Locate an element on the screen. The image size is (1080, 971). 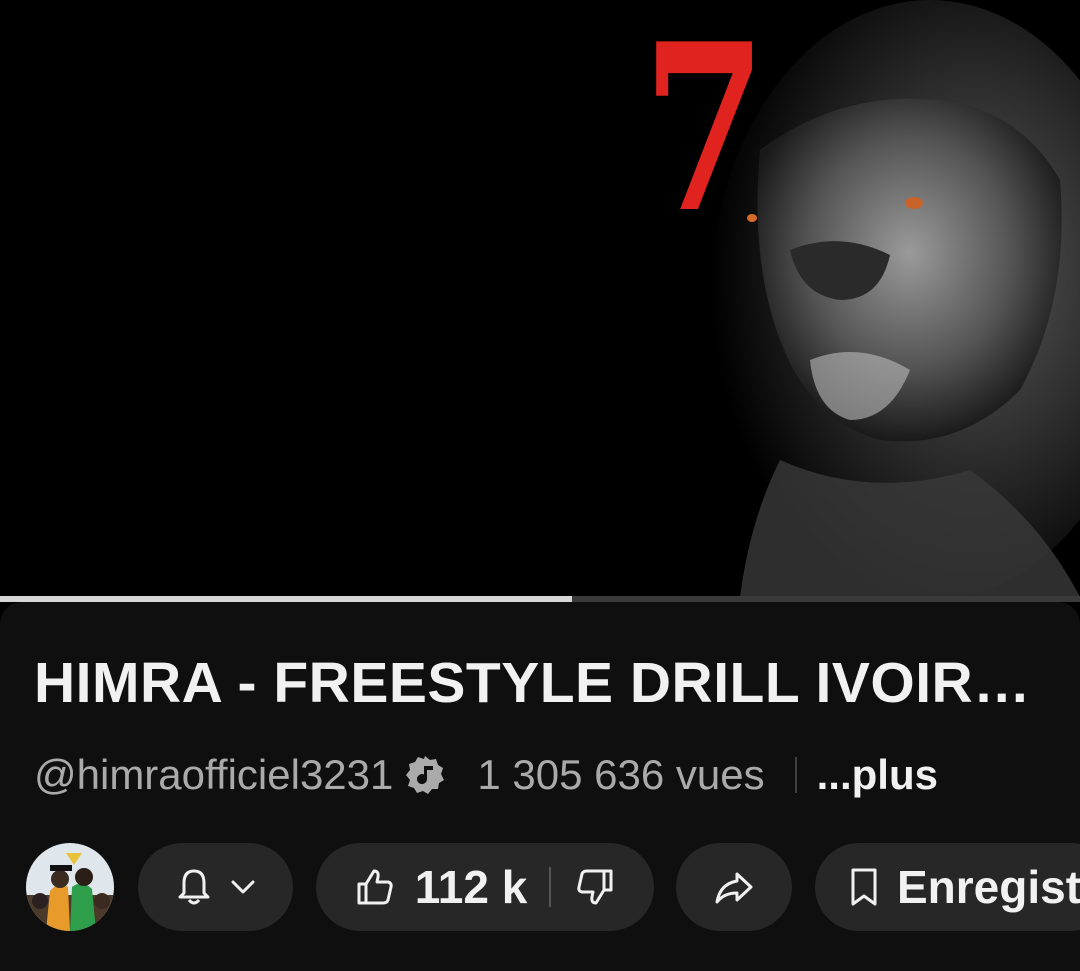
channel-avatar is located at coordinates (70, 887).